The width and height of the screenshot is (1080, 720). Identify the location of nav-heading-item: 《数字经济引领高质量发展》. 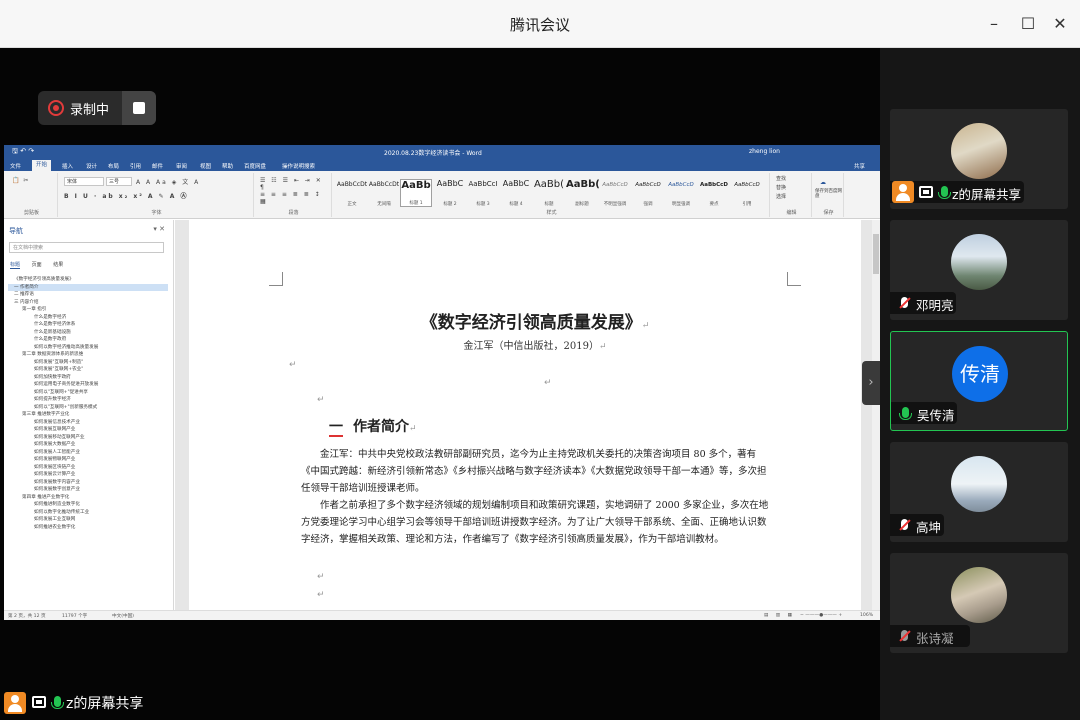
(88, 280).